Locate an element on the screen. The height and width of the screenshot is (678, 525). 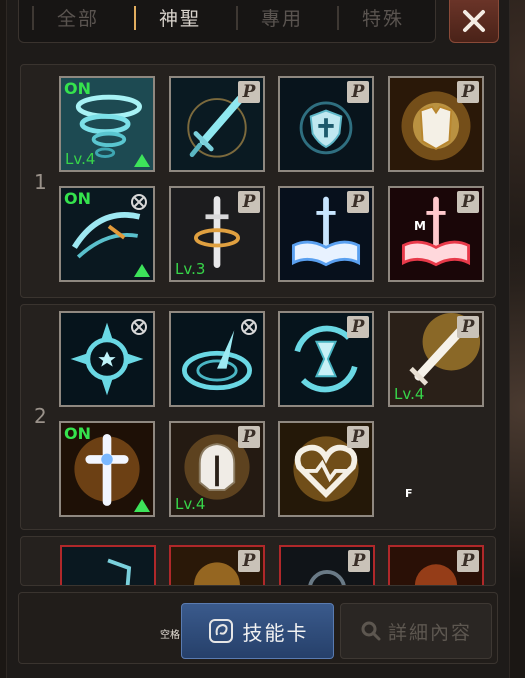
skill-slot-sundial is located at coordinates (217, 359).